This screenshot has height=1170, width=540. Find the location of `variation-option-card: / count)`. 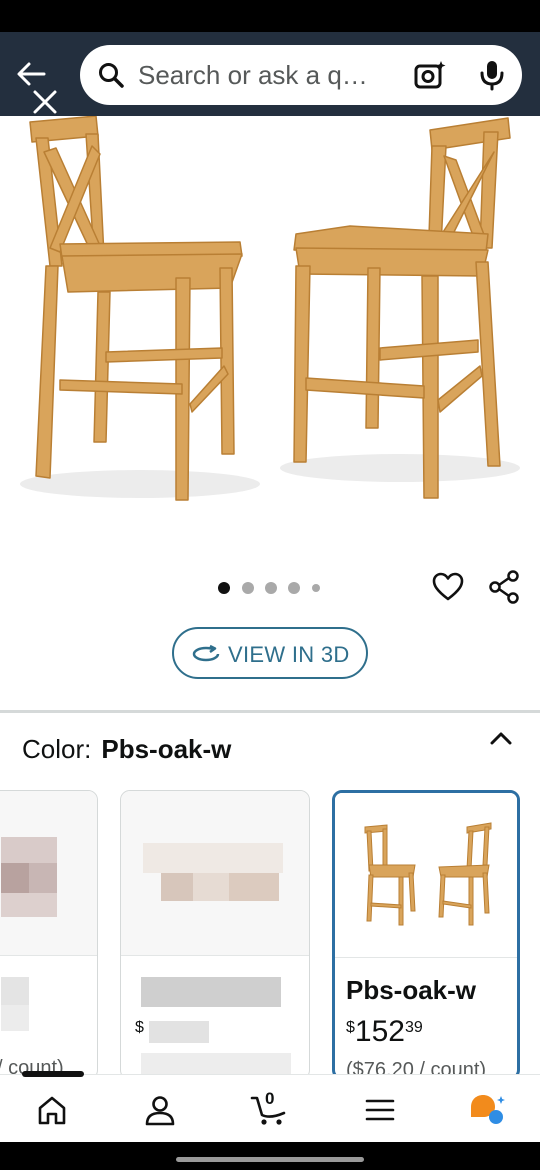

variation-option-card: / count) is located at coordinates (49, 935).